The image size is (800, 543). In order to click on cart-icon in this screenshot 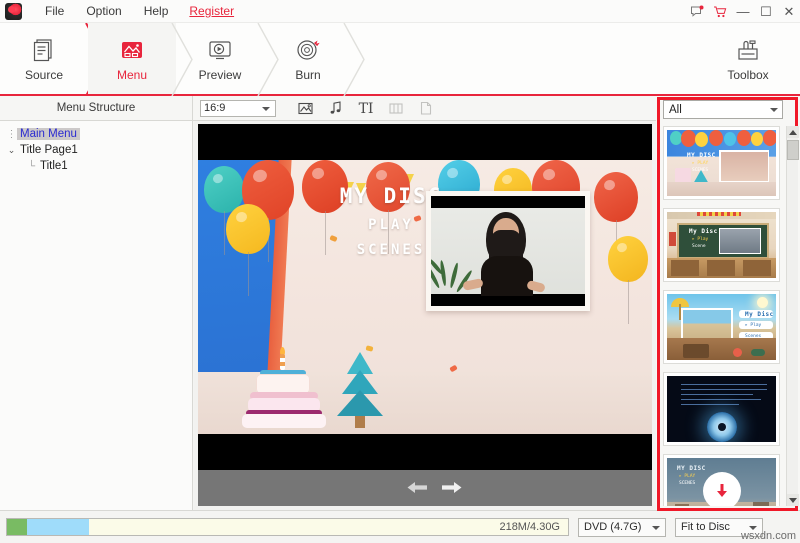, I will do `click(720, 12)`.